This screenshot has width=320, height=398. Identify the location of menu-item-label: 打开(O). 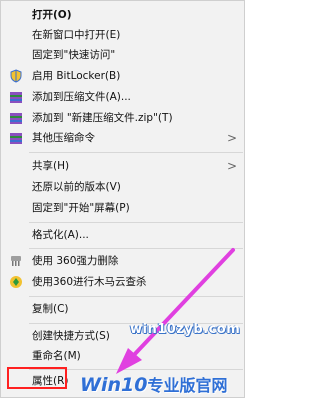
(52, 15).